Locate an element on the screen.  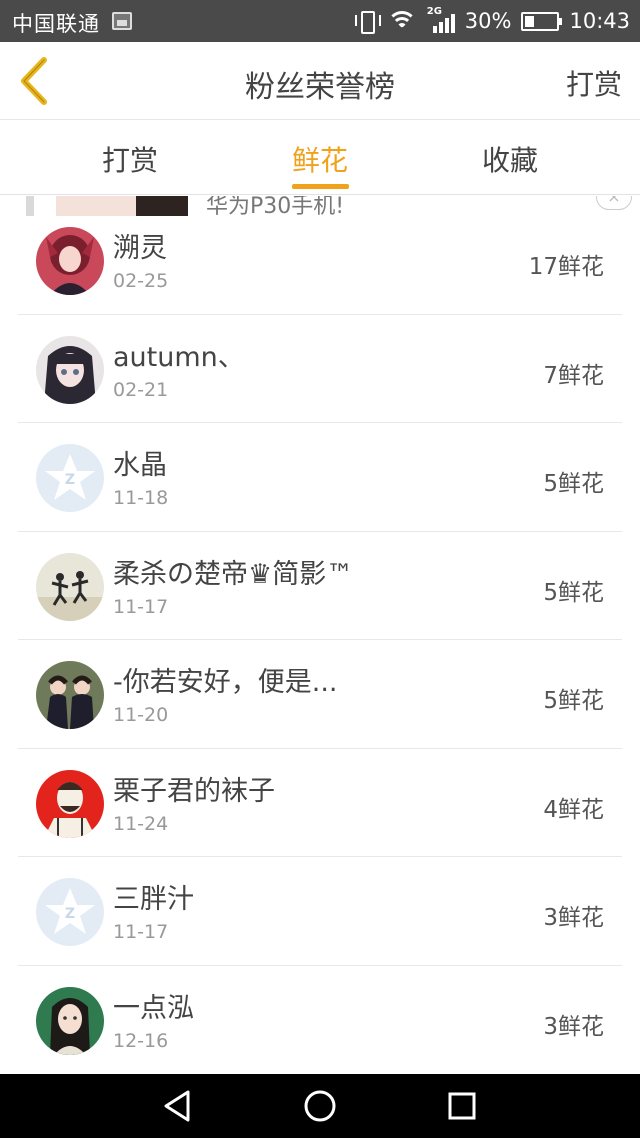
fan-date: 02-25 is located at coordinates (141, 281).